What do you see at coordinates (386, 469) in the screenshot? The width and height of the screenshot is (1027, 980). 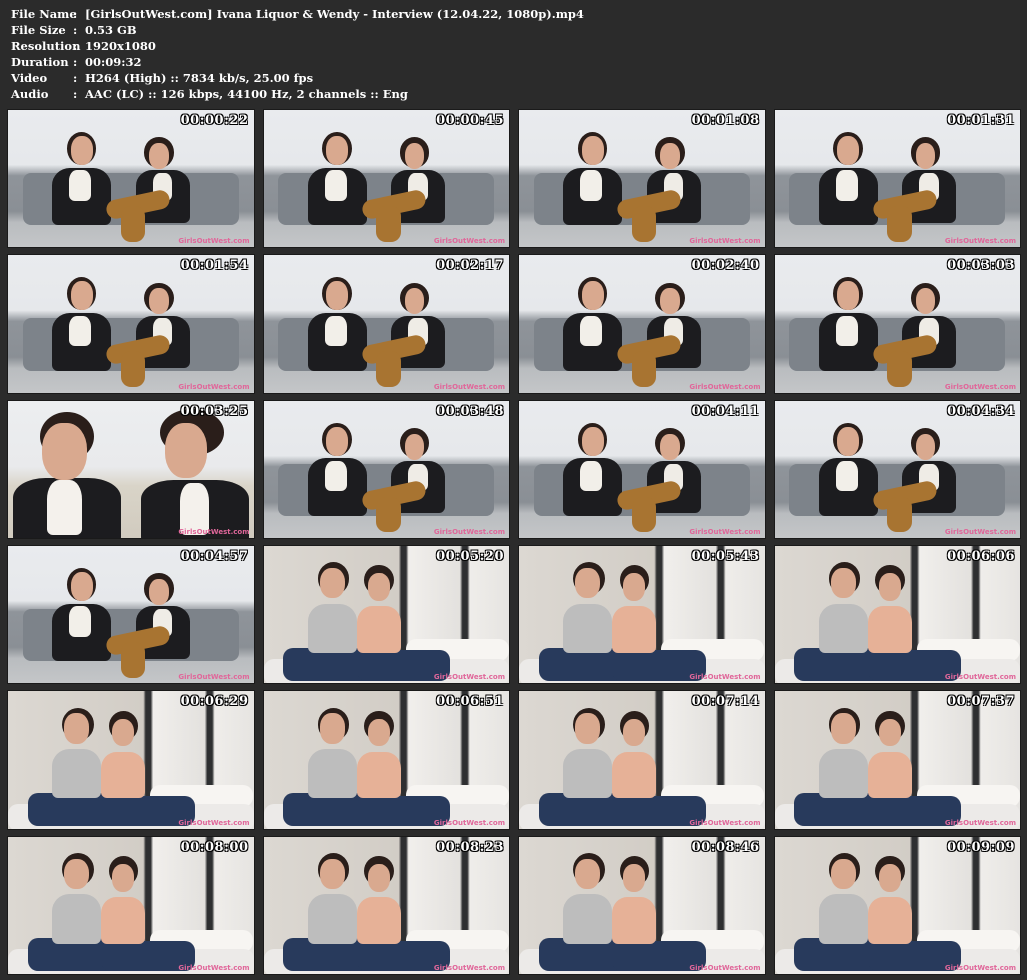 I see `thumbnail-interview: 00:03:48 GirlsOutWest.com` at bounding box center [386, 469].